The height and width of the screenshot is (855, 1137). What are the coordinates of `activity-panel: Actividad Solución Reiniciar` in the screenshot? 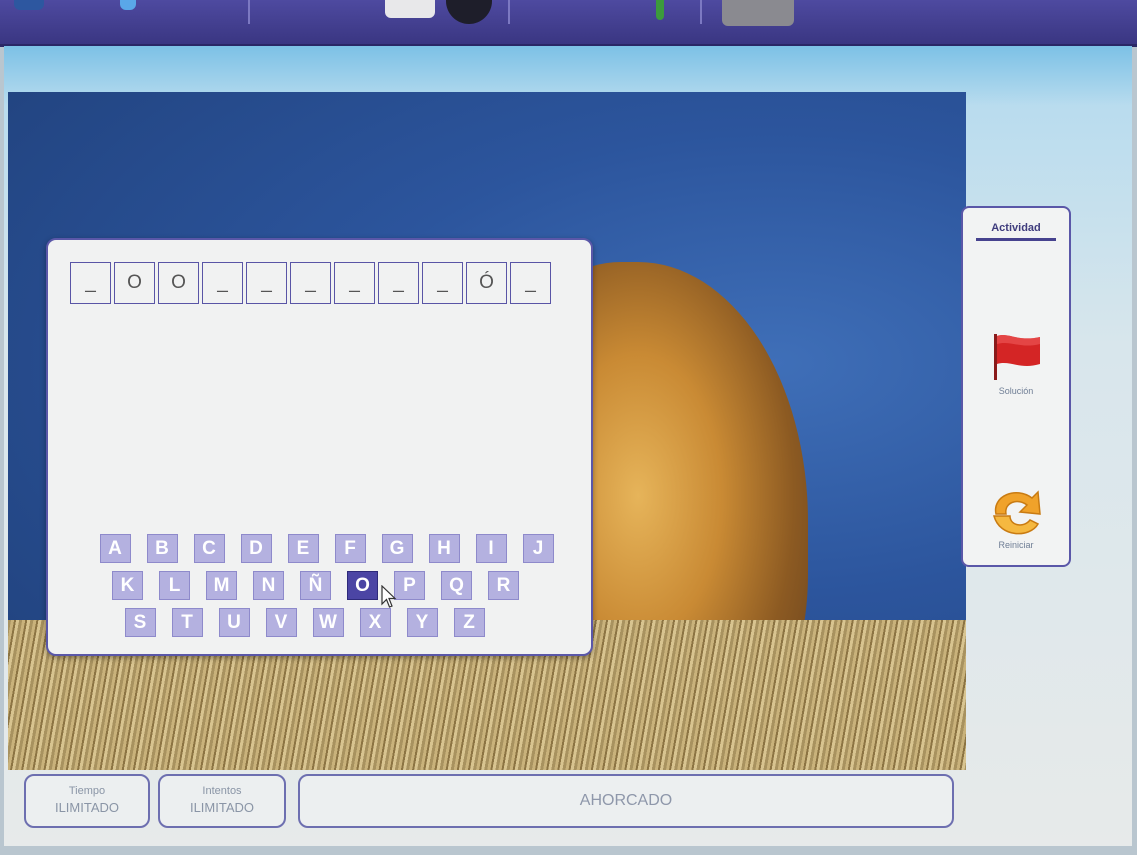 It's located at (1016, 386).